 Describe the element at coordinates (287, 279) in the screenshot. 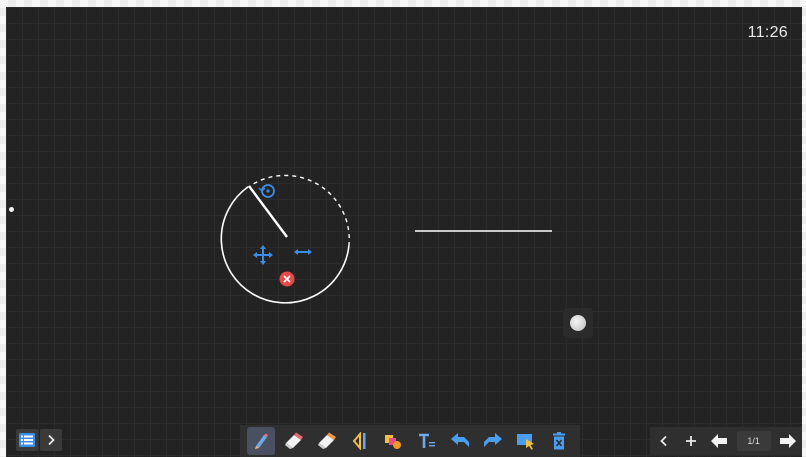

I see `delete-icon` at that location.